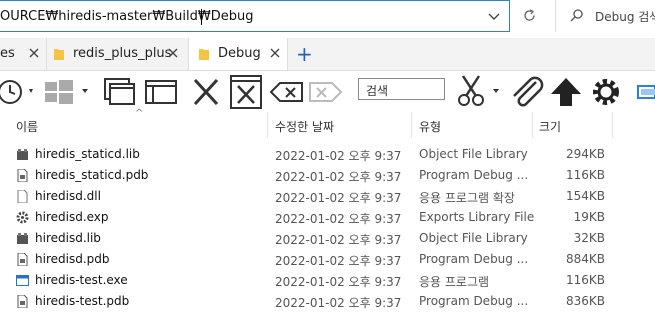 This screenshot has height=327, width=655. I want to click on backspace-icon, so click(286, 92).